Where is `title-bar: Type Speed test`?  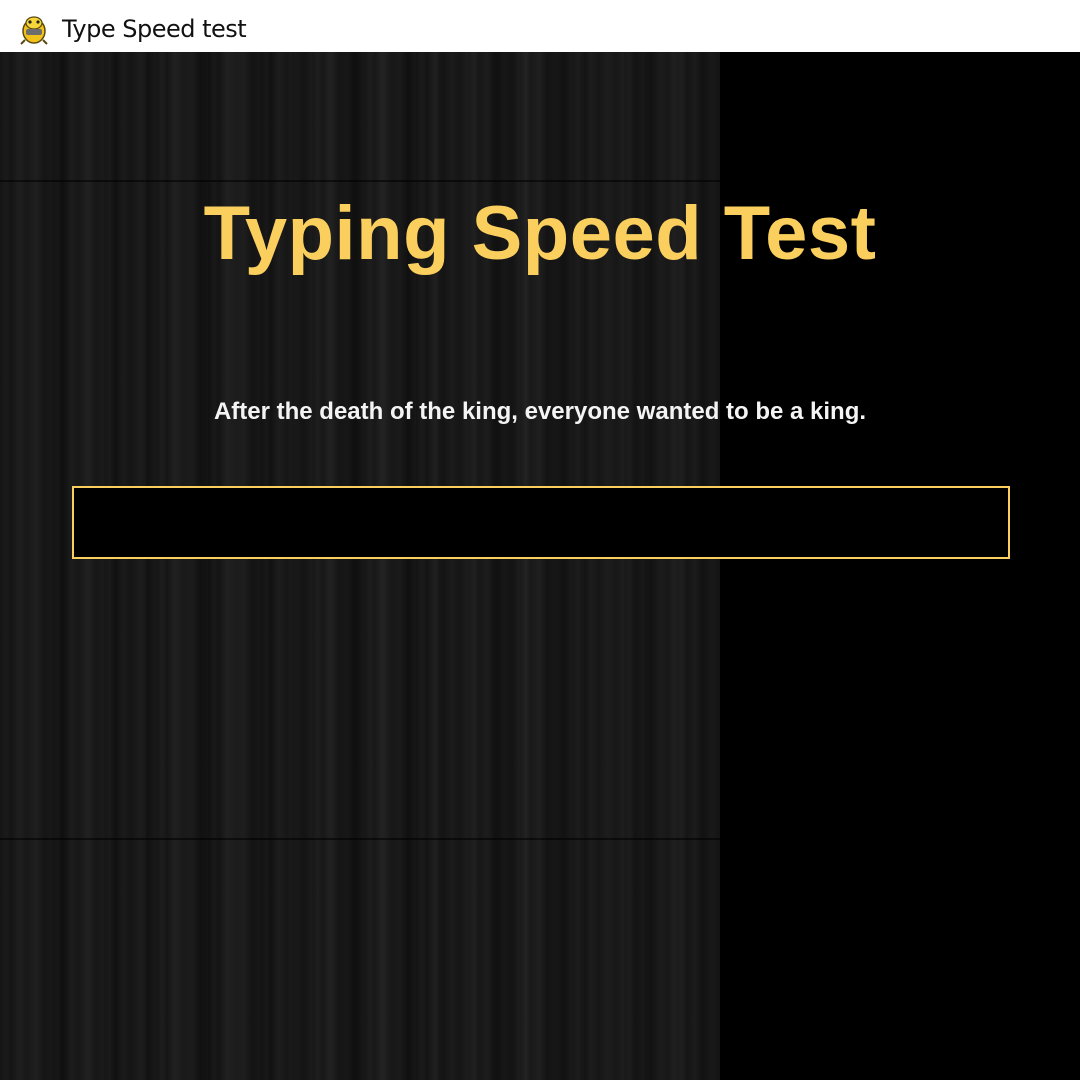
title-bar: Type Speed test is located at coordinates (540, 26).